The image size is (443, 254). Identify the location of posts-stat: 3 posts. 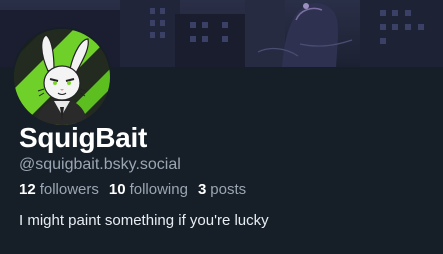
(222, 190).